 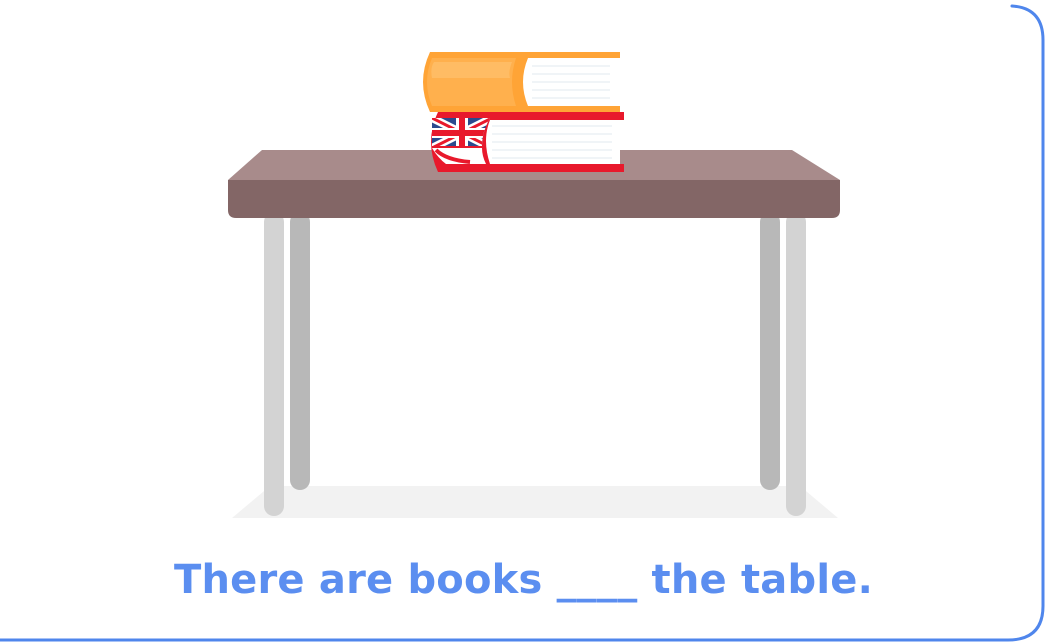 What do you see at coordinates (796, 364) in the screenshot?
I see `table-leg-front-right` at bounding box center [796, 364].